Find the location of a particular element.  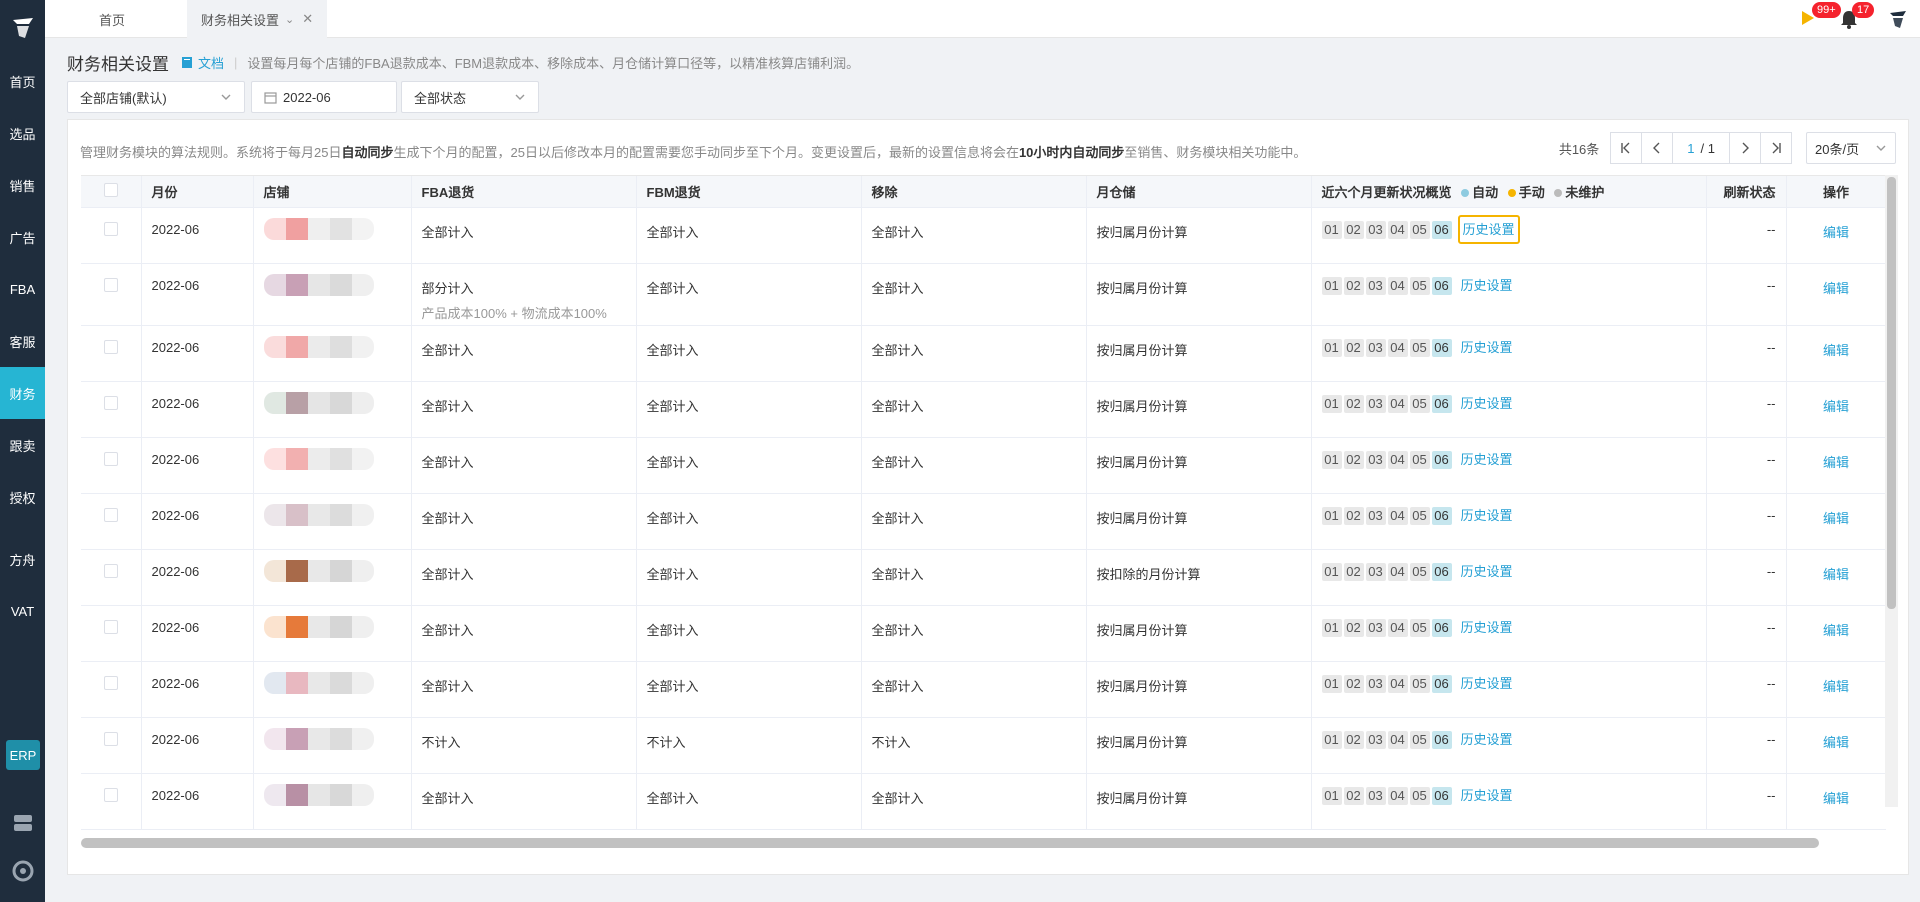

month-picker: 2022-06 is located at coordinates (324, 97).